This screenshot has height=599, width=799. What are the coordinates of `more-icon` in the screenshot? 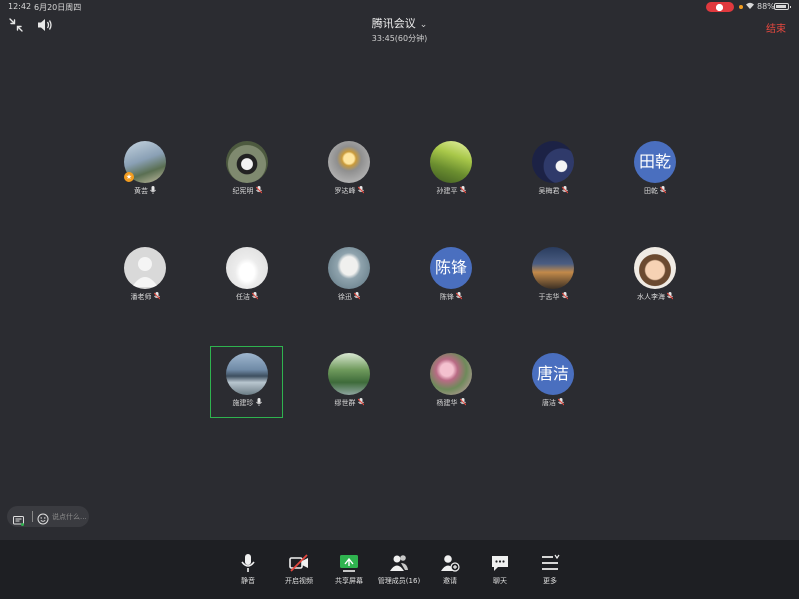 It's located at (551, 562).